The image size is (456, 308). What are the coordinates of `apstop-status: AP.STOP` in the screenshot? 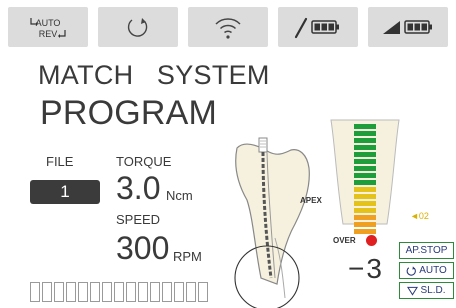 It's located at (426, 250).